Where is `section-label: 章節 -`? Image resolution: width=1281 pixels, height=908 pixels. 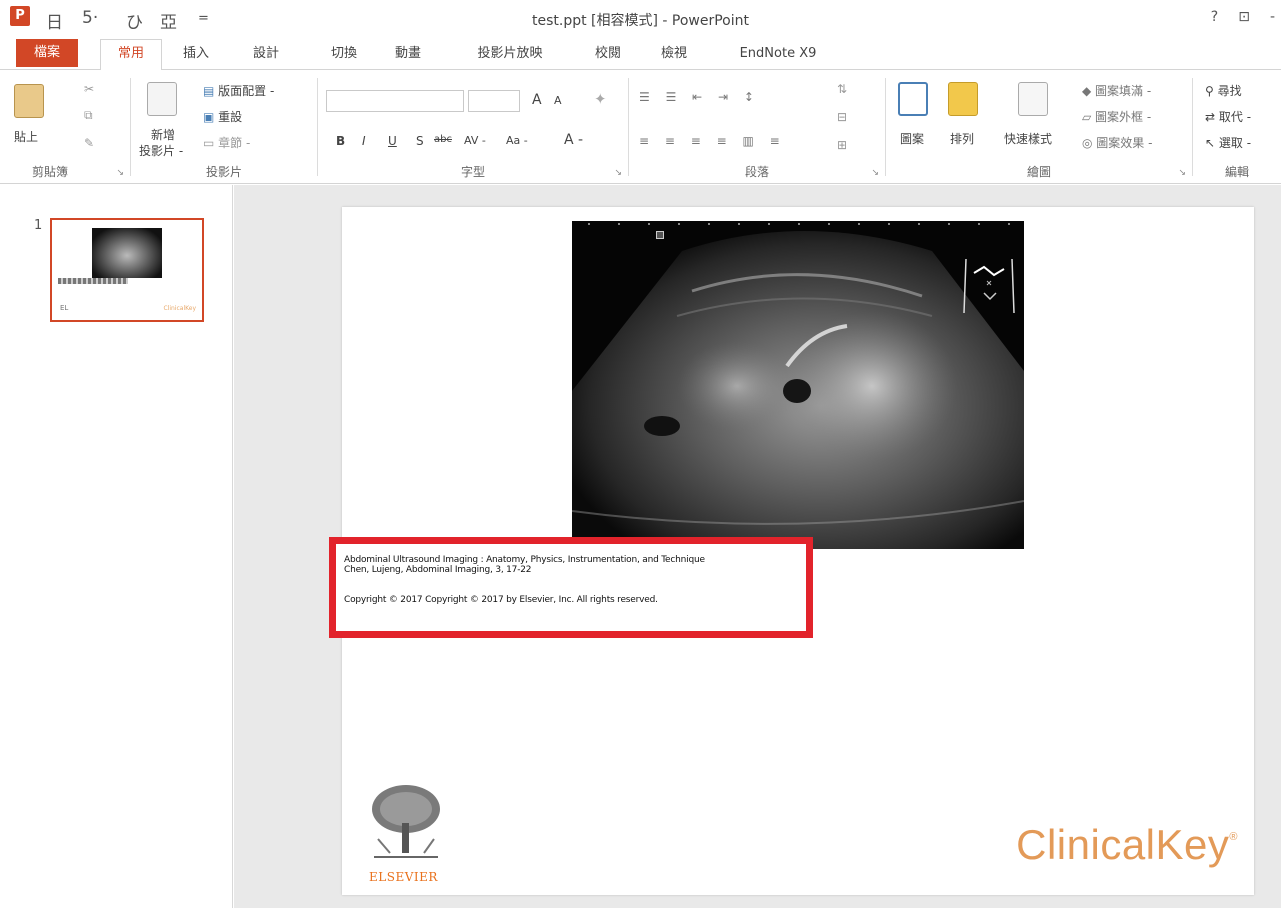
section-label: 章節 - is located at coordinates (234, 143).